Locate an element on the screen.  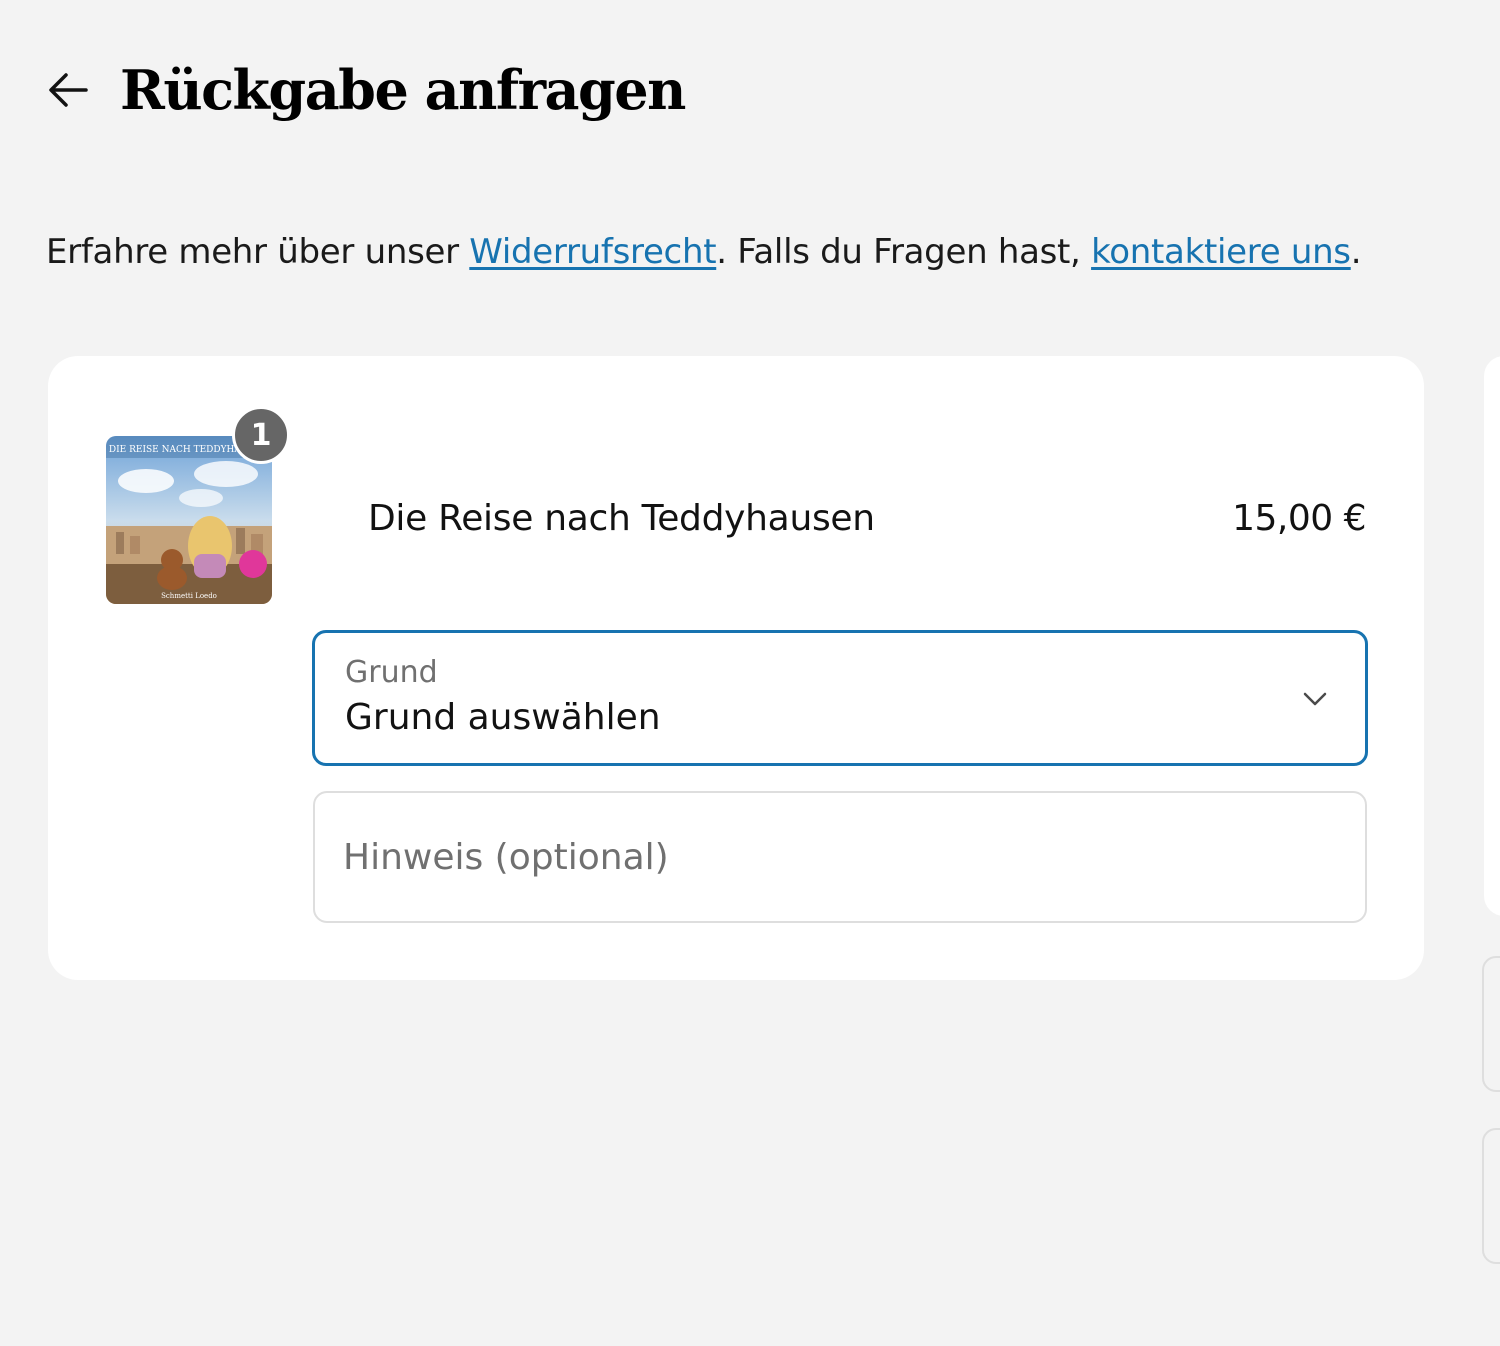
contact-us-link: kontaktiere uns is located at coordinates (1221, 252).